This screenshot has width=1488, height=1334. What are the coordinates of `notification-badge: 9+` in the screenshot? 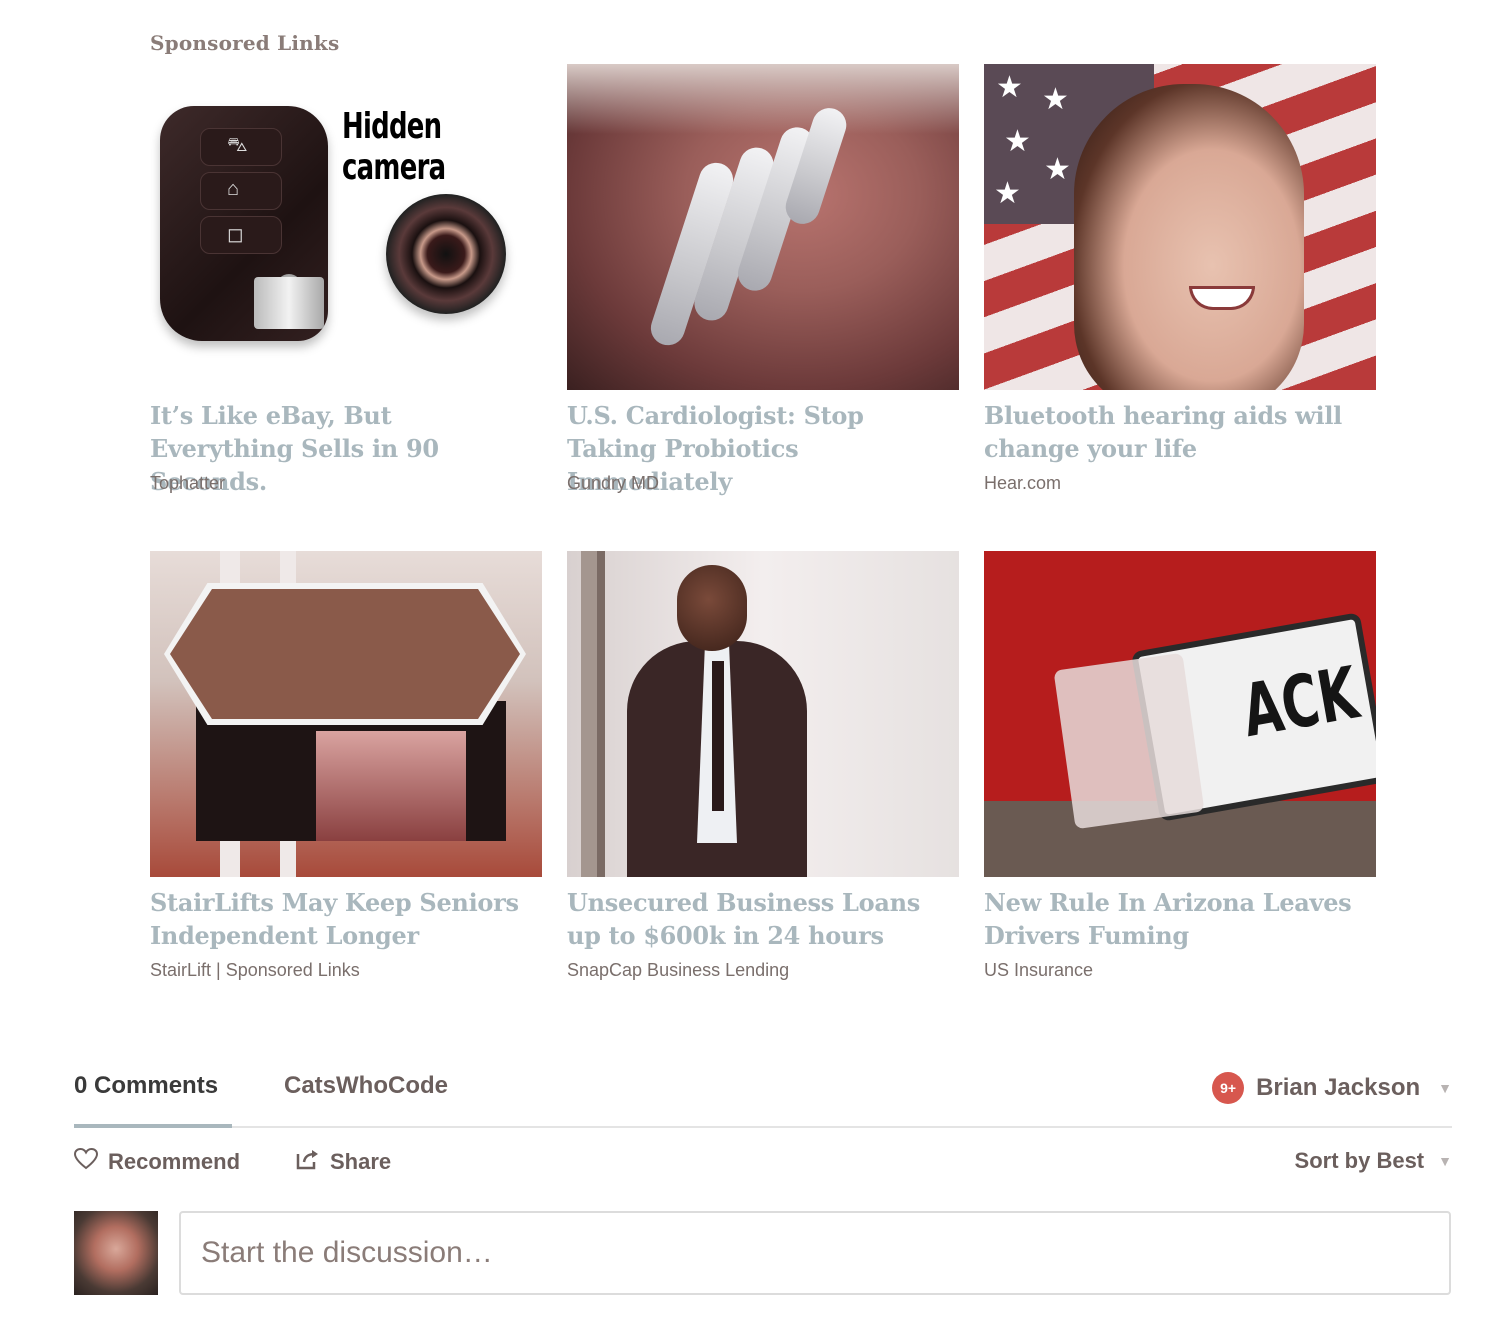 It's located at (1228, 1088).